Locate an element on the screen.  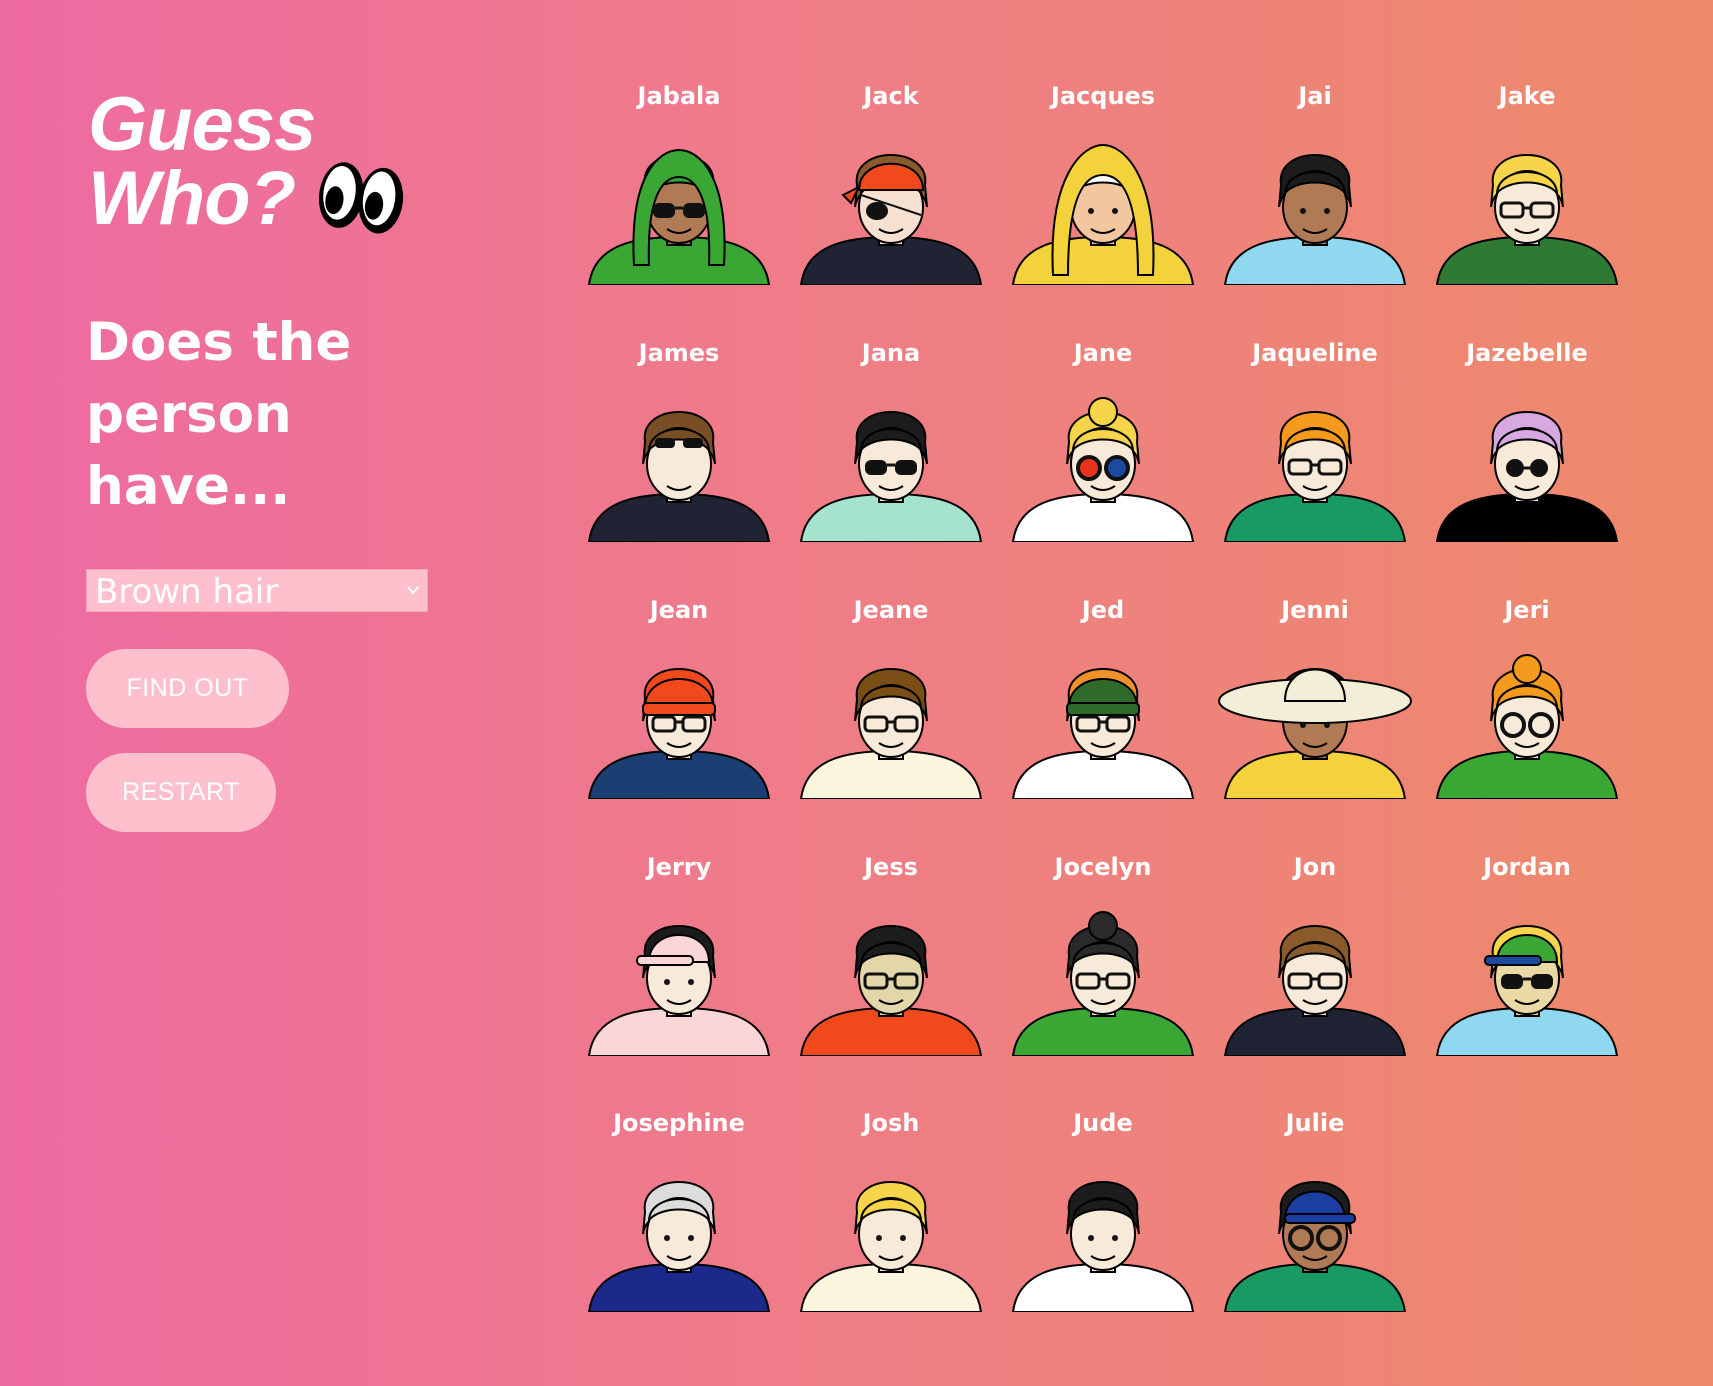
logo-line-2-text: Who? is located at coordinates (192, 198).